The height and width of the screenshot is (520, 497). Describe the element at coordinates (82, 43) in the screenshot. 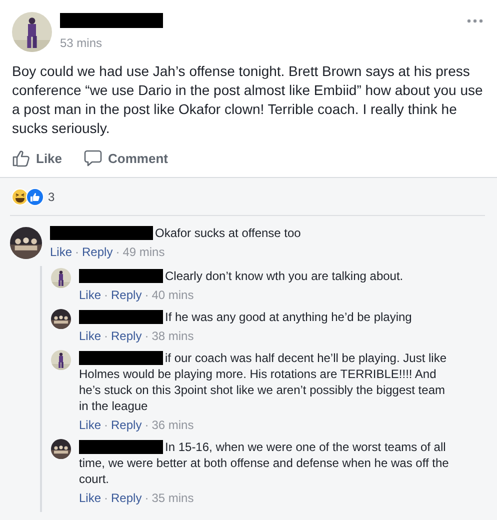

I see `post-time: 53 mins` at that location.